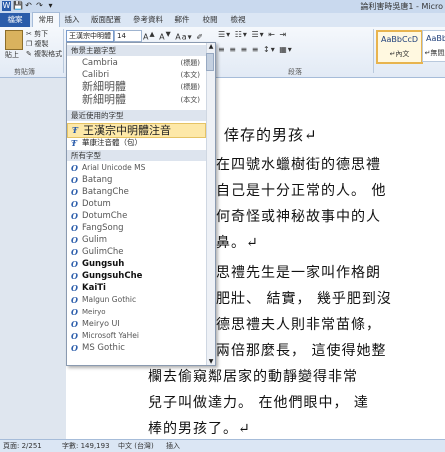 This screenshot has height=452, width=445. What do you see at coordinates (12, 55) in the screenshot?
I see `paste-button: 貼上` at bounding box center [12, 55].